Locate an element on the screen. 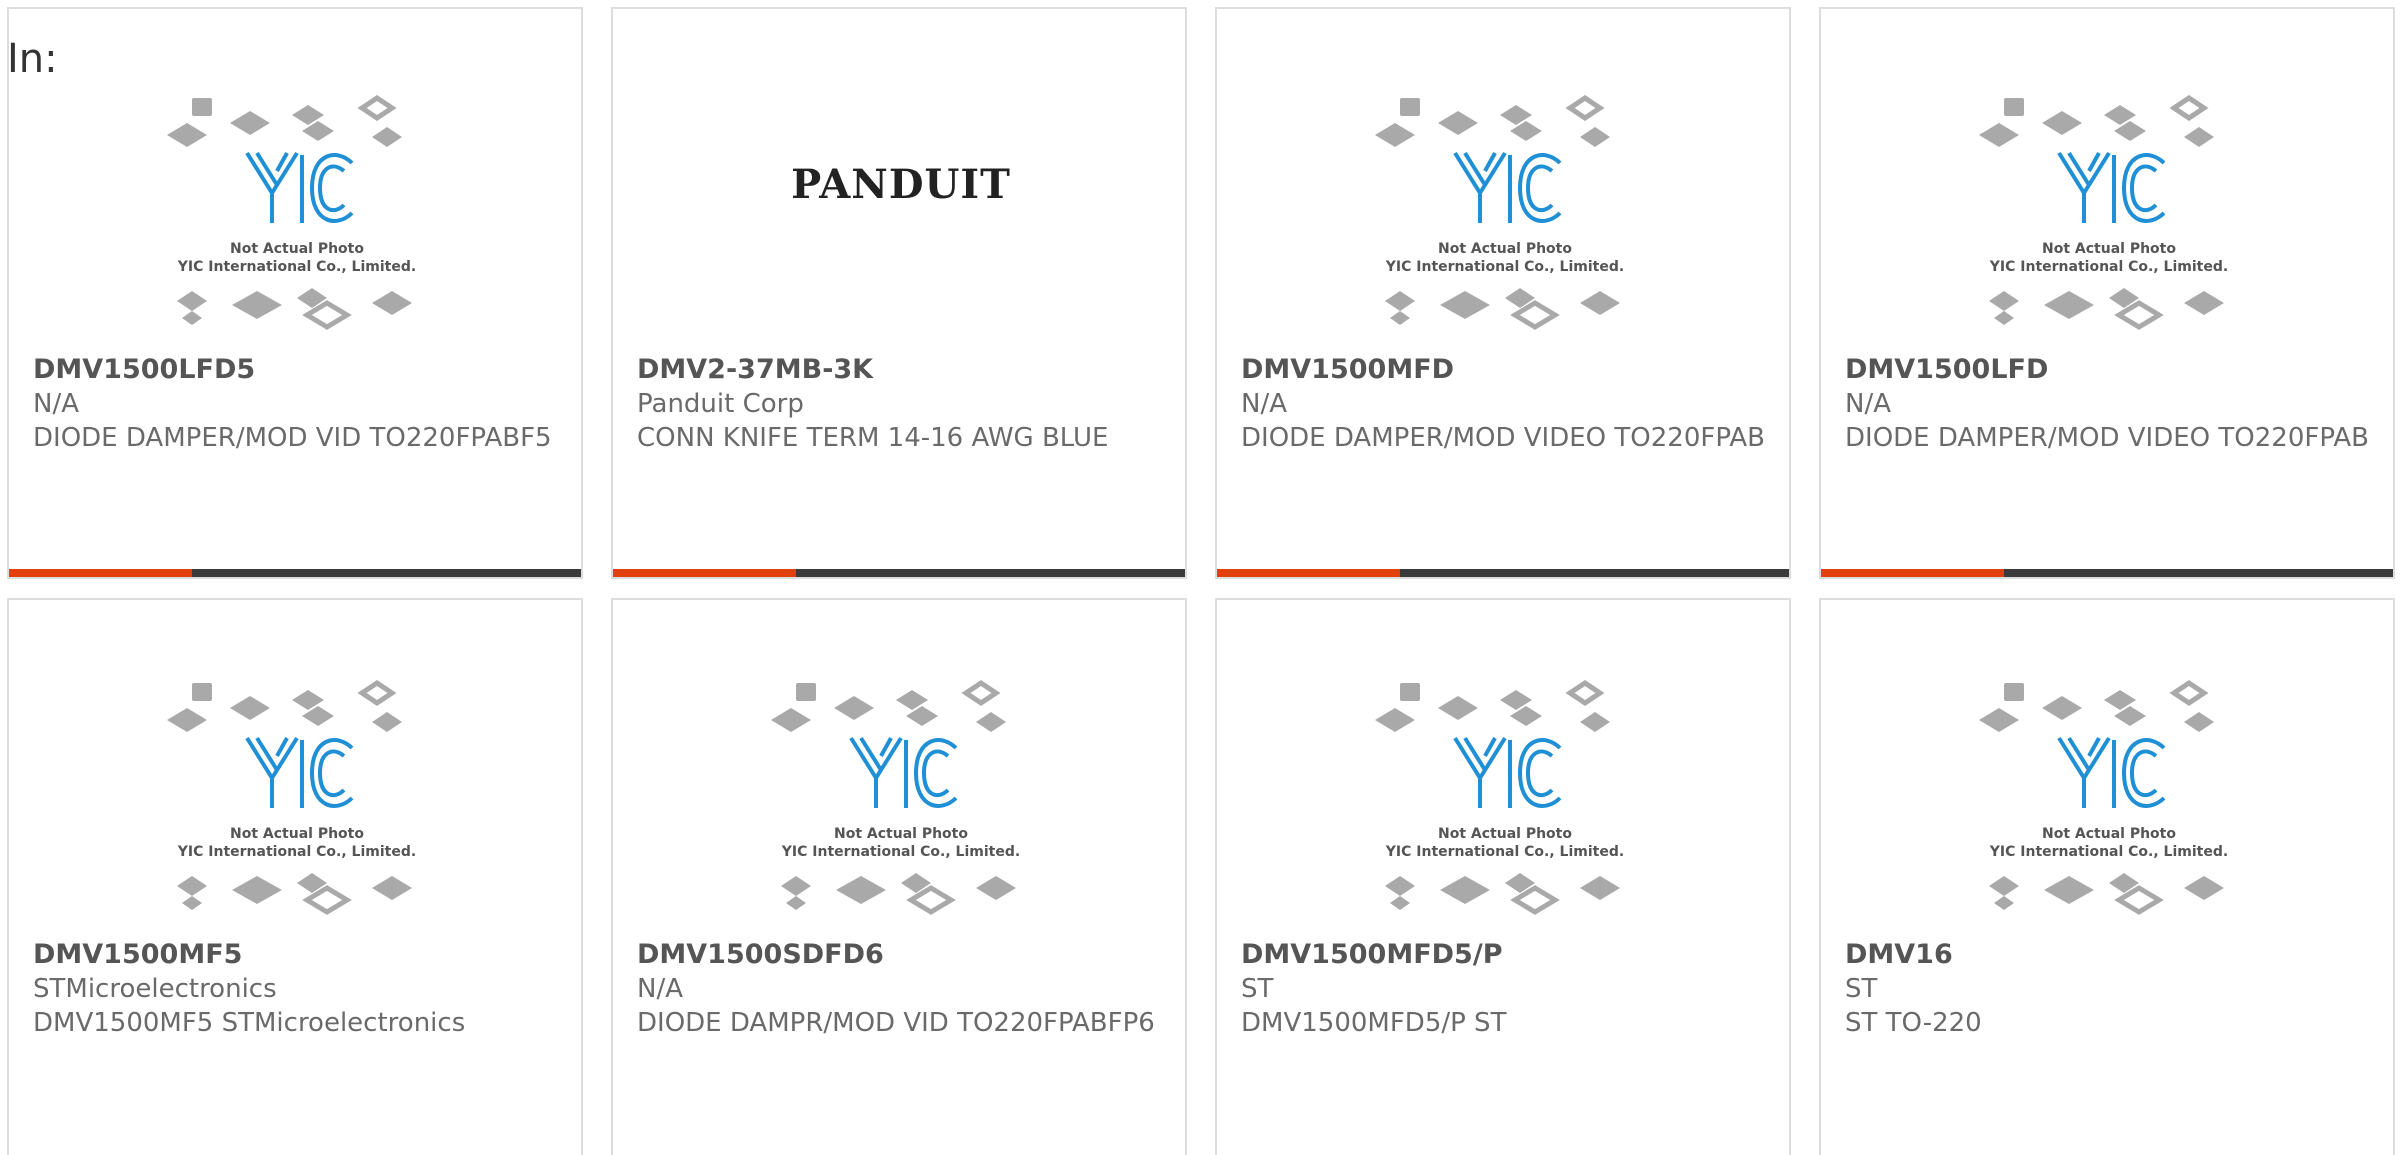 The height and width of the screenshot is (1155, 2400). svg-text: PANDUIT is located at coordinates (901, 183).